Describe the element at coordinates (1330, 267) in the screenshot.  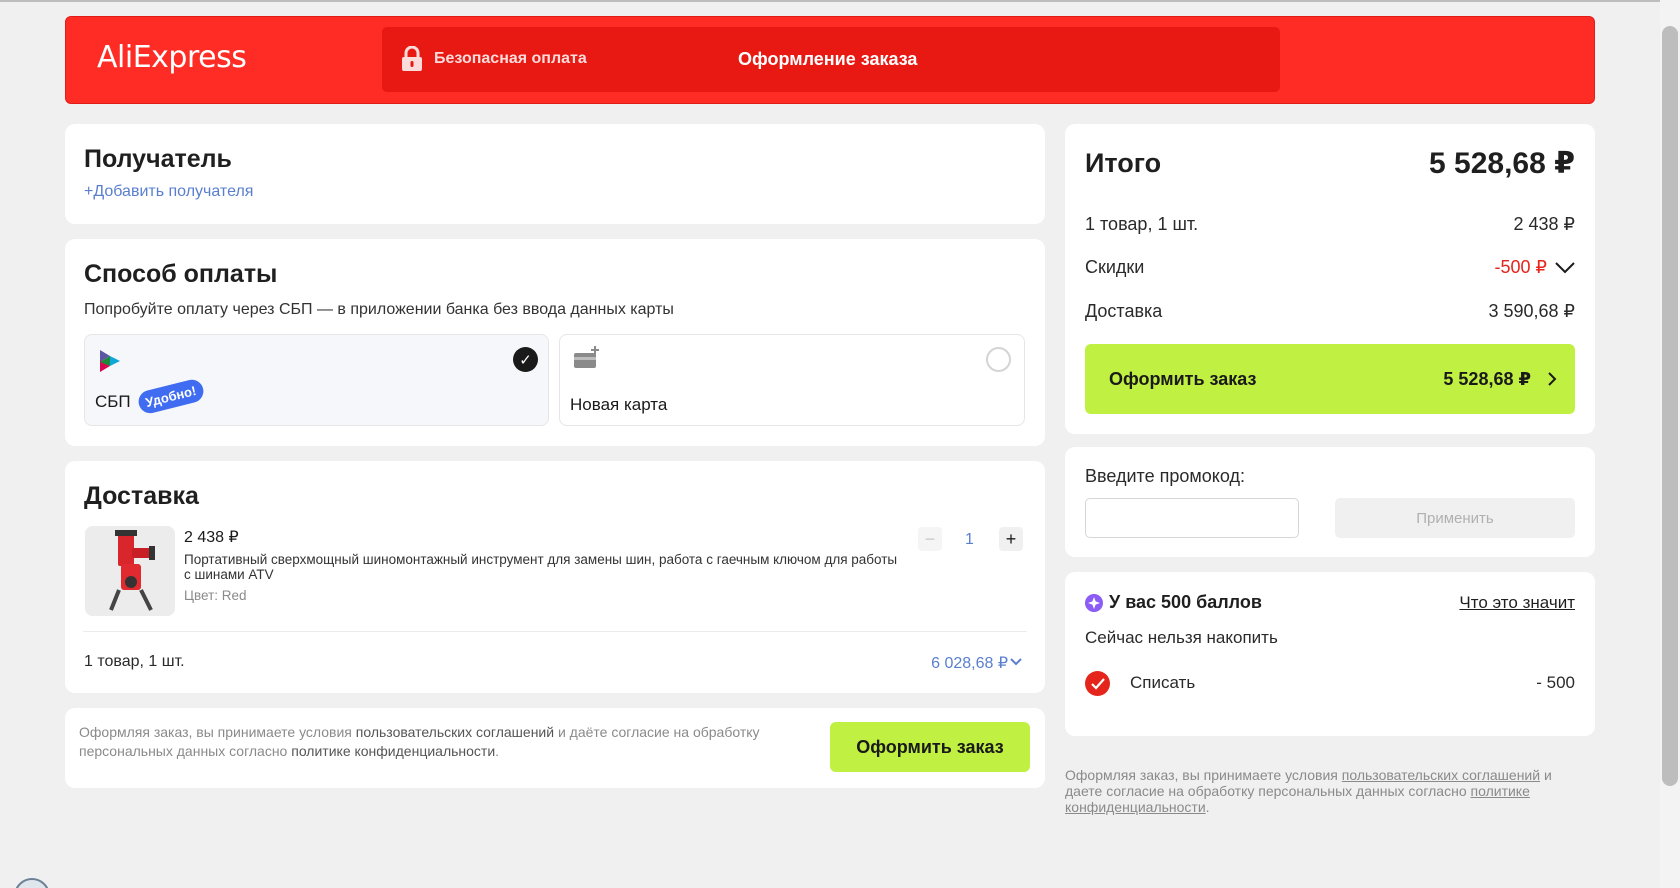
I see `summary-row-discounts: Скидки -500 ₽` at that location.